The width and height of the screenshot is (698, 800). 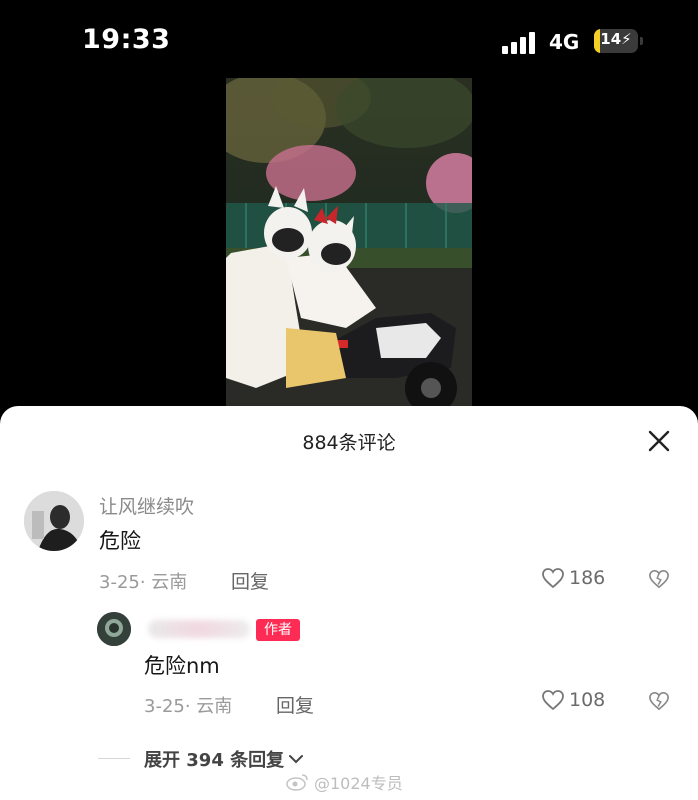 What do you see at coordinates (120, 541) in the screenshot?
I see `comment-text: 危险` at bounding box center [120, 541].